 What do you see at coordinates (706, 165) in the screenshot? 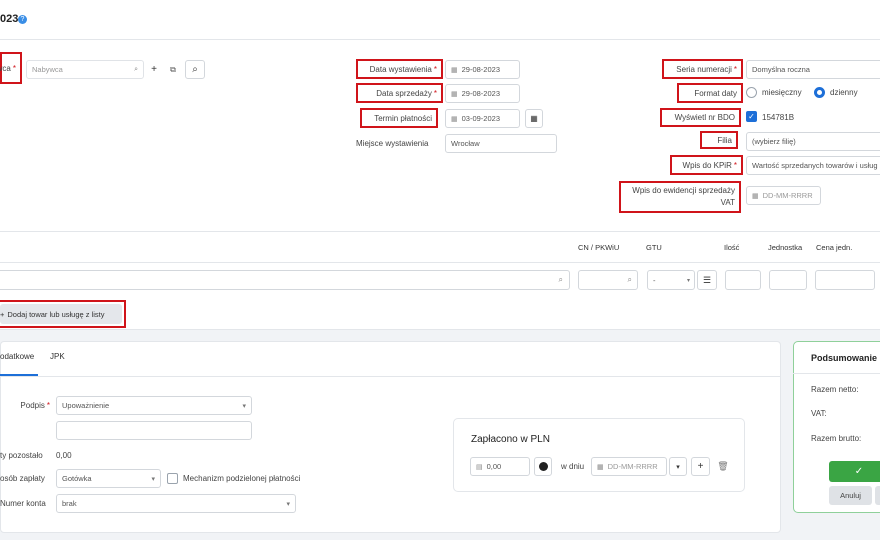
I see `kpir-label: Wpis do KPiR *` at bounding box center [706, 165].